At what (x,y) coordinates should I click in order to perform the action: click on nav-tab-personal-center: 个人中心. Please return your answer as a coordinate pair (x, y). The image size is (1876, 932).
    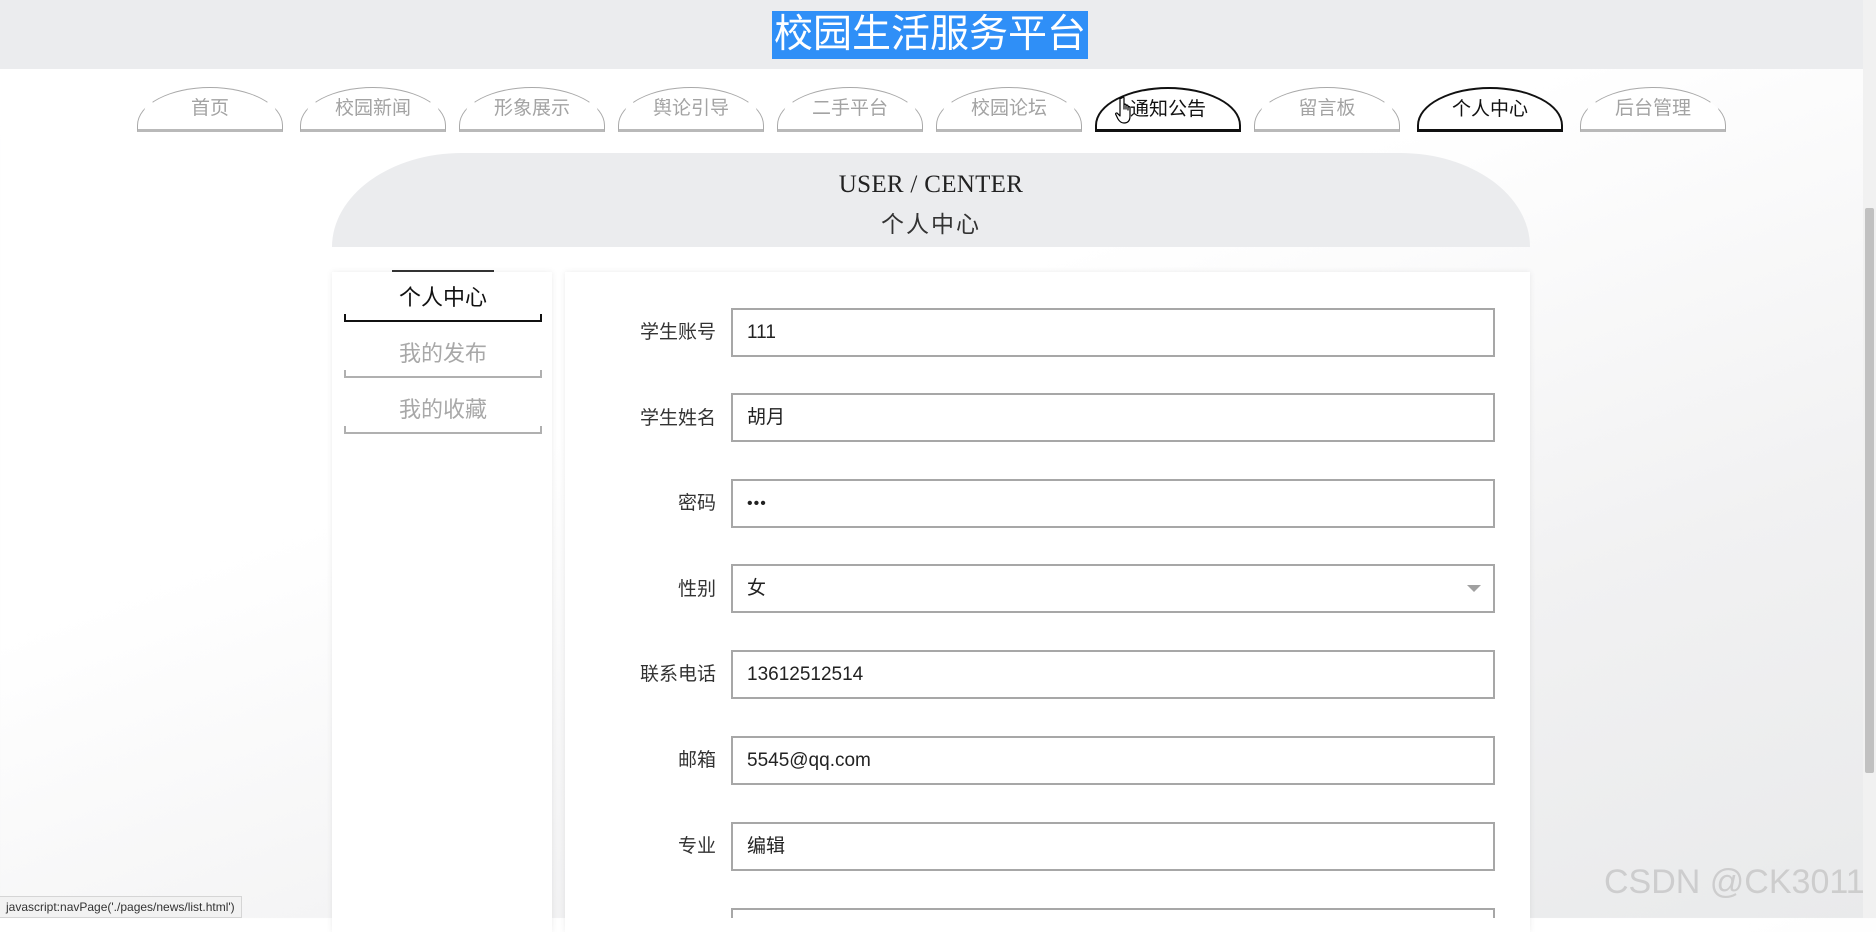
    Looking at the image, I should click on (1490, 109).